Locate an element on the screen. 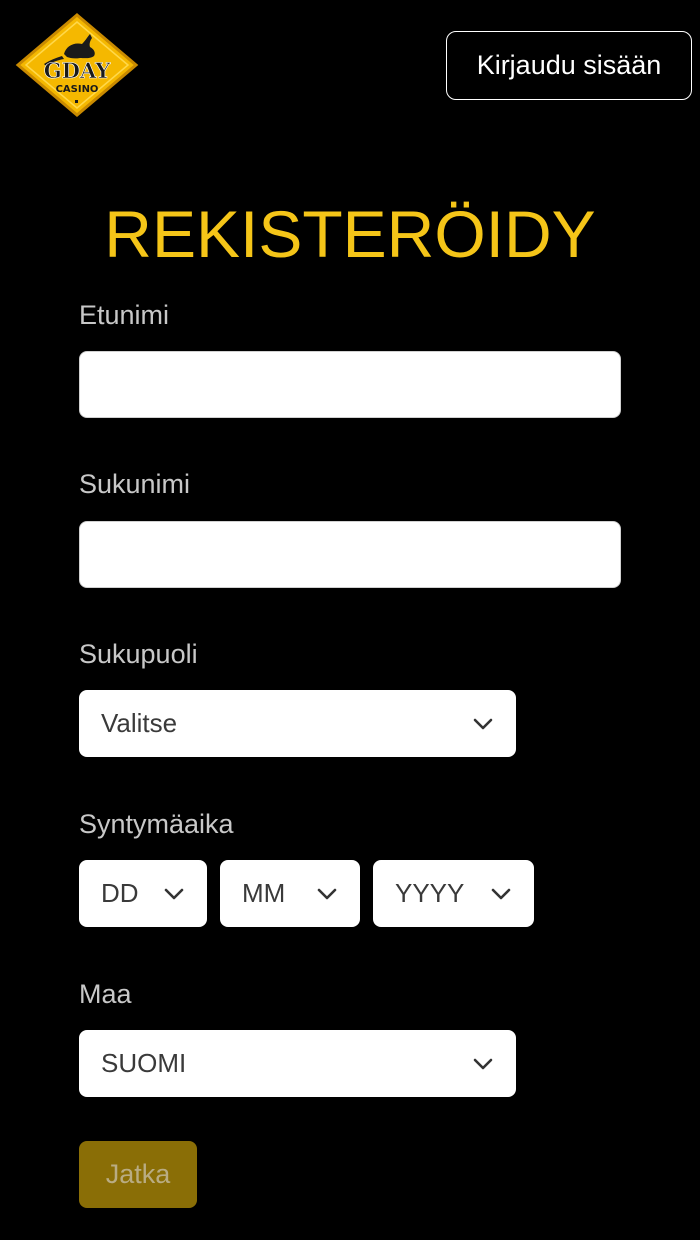 The width and height of the screenshot is (700, 1240). last-name-label: Sukunimi is located at coordinates (135, 484).